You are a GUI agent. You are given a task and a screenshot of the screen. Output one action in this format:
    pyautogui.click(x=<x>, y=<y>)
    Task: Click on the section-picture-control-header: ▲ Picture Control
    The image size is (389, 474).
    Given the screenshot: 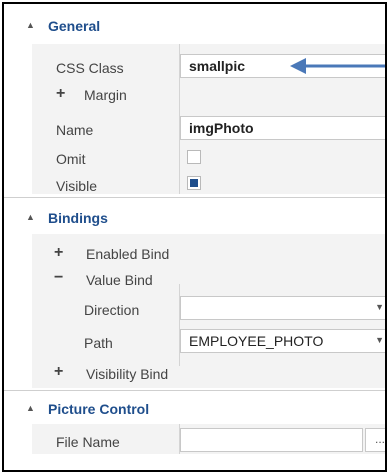 What is the action you would take?
    pyautogui.click(x=194, y=410)
    